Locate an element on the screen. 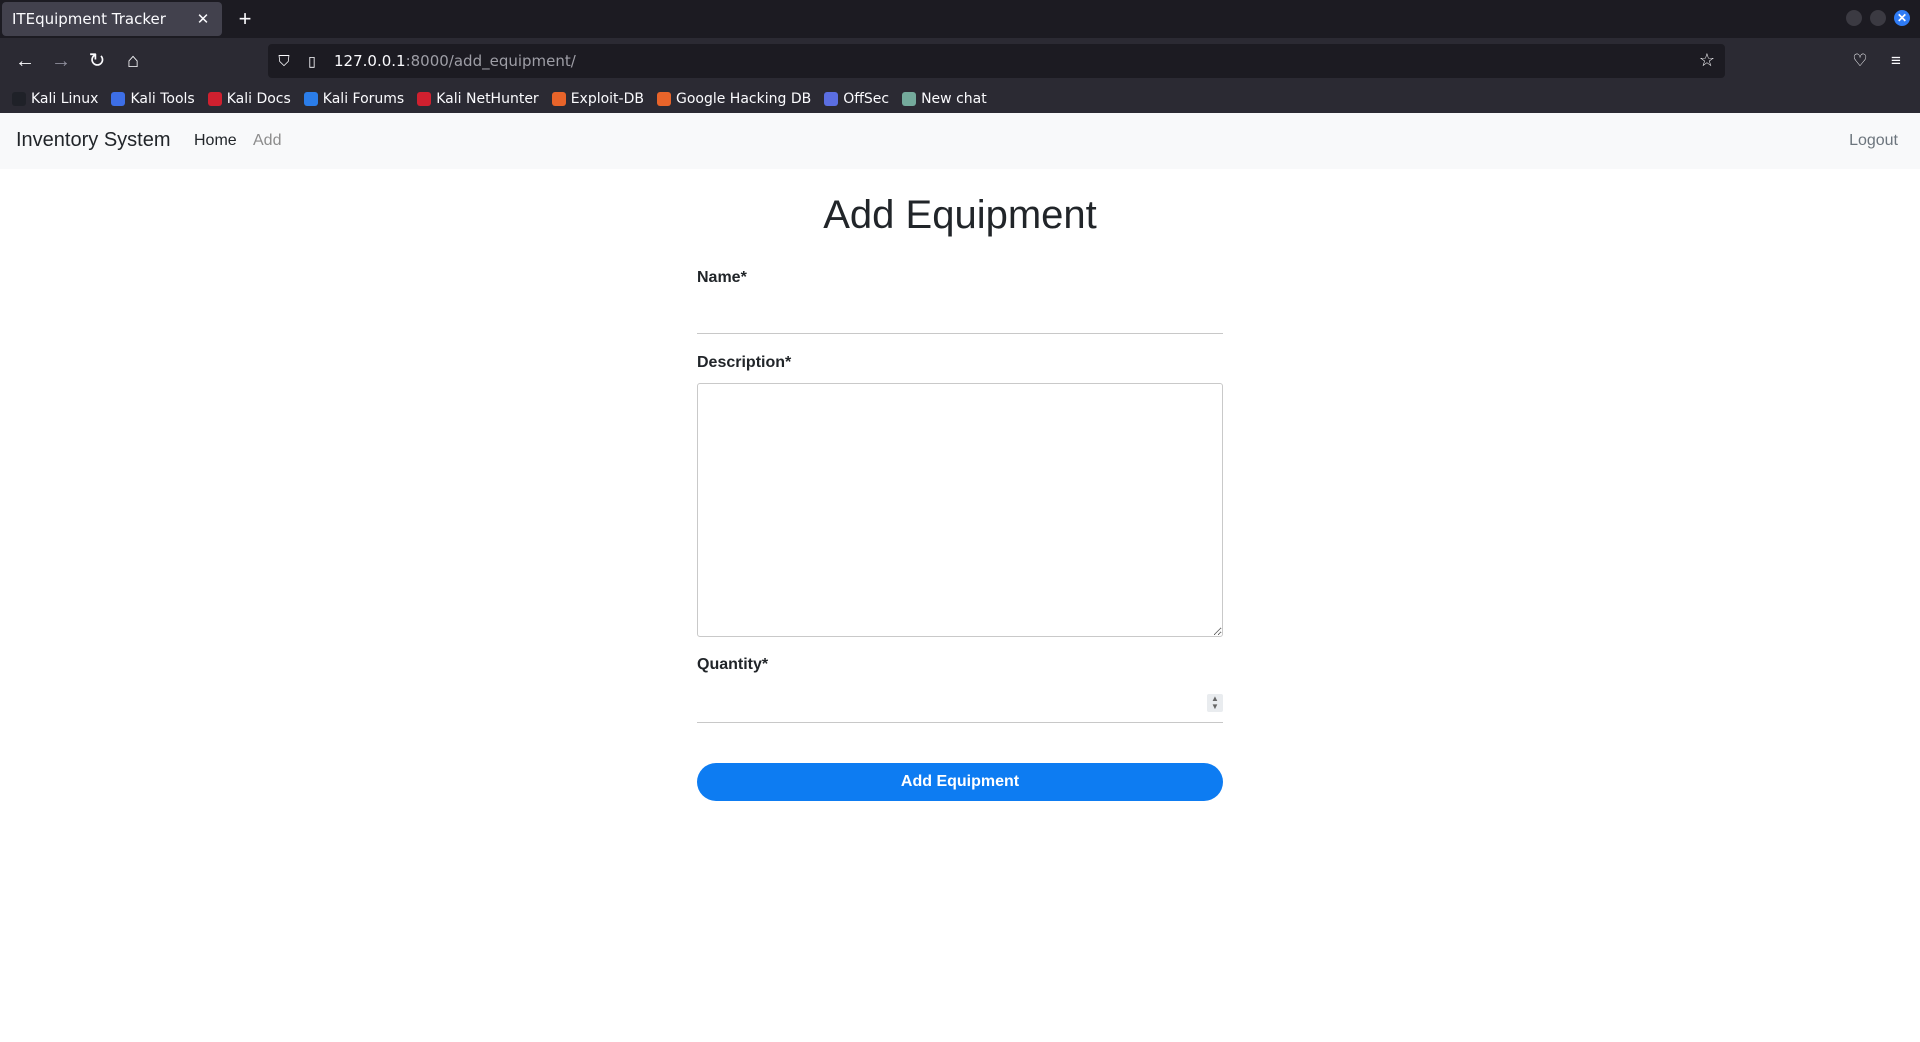 This screenshot has width=1920, height=1042. bookmark-item: Kali Tools is located at coordinates (153, 98).